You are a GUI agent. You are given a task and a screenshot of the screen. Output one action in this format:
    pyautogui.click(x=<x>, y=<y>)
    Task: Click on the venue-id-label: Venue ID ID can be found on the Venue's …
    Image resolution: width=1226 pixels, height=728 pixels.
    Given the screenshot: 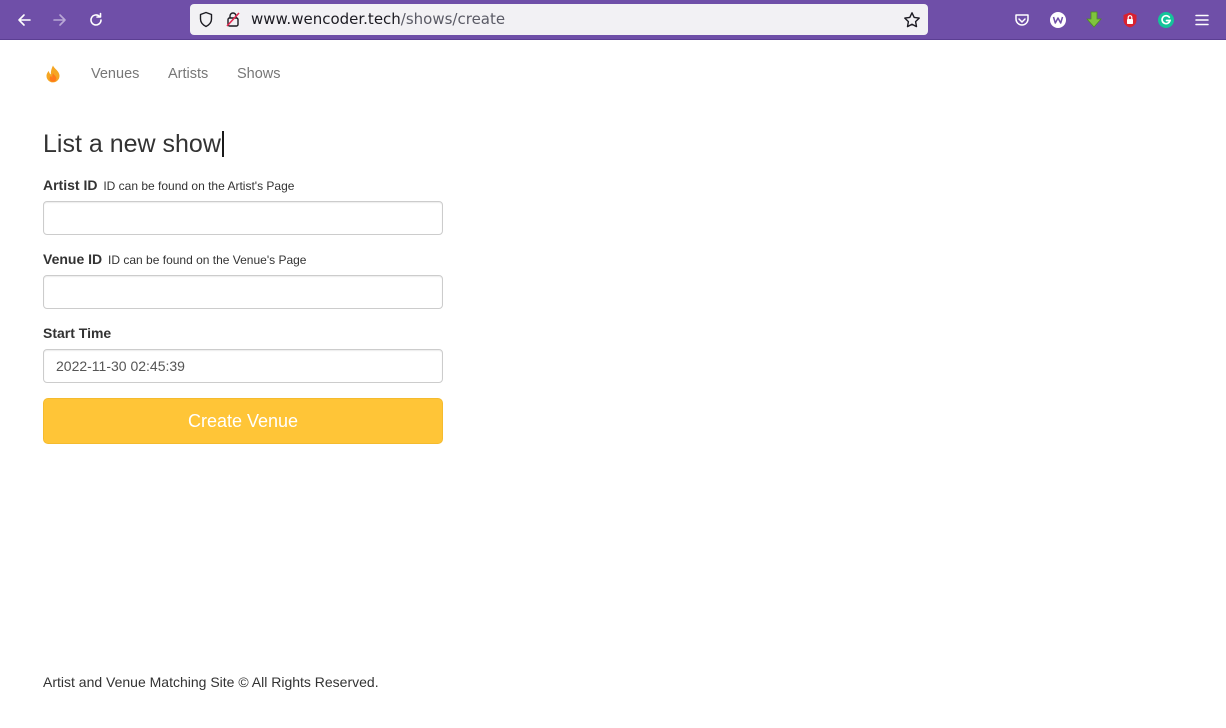 What is the action you would take?
    pyautogui.click(x=174, y=259)
    